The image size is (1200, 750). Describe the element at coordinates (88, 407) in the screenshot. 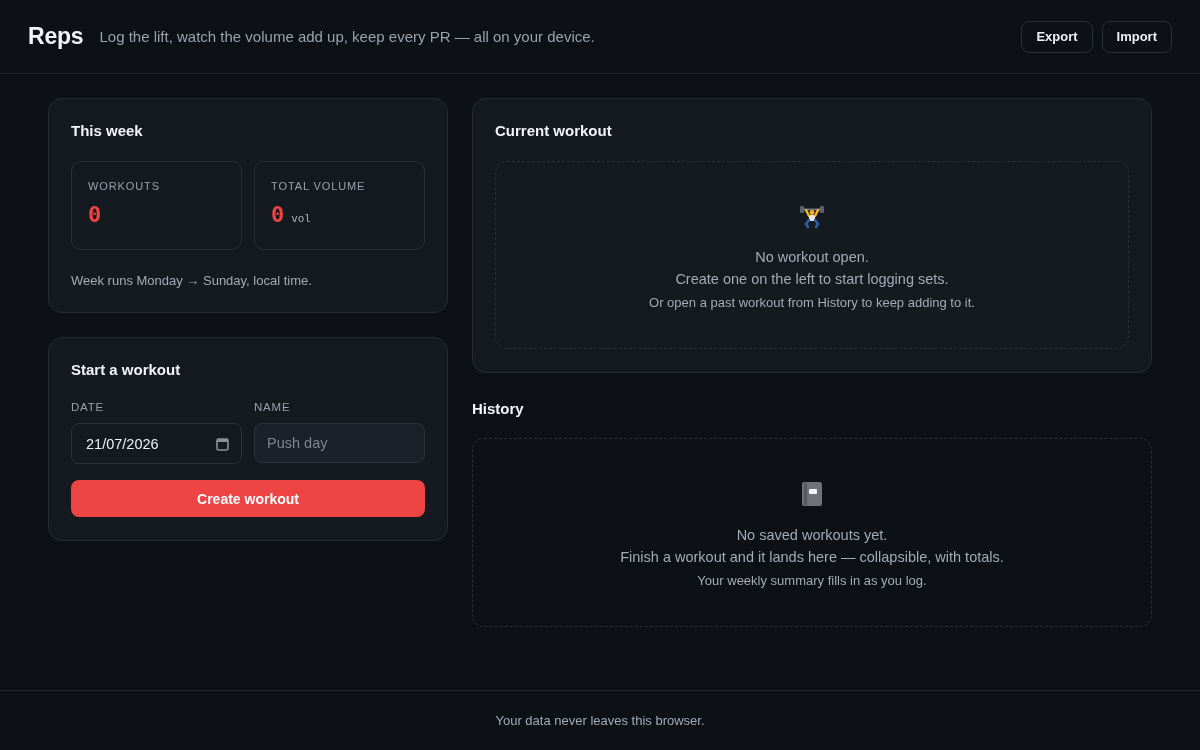

I see `field-label: DATE` at that location.